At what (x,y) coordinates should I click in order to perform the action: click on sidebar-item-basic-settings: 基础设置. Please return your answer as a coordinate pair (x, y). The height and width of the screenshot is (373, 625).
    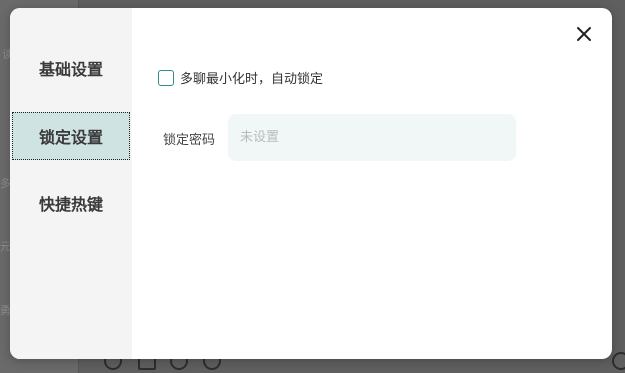
    Looking at the image, I should click on (71, 68).